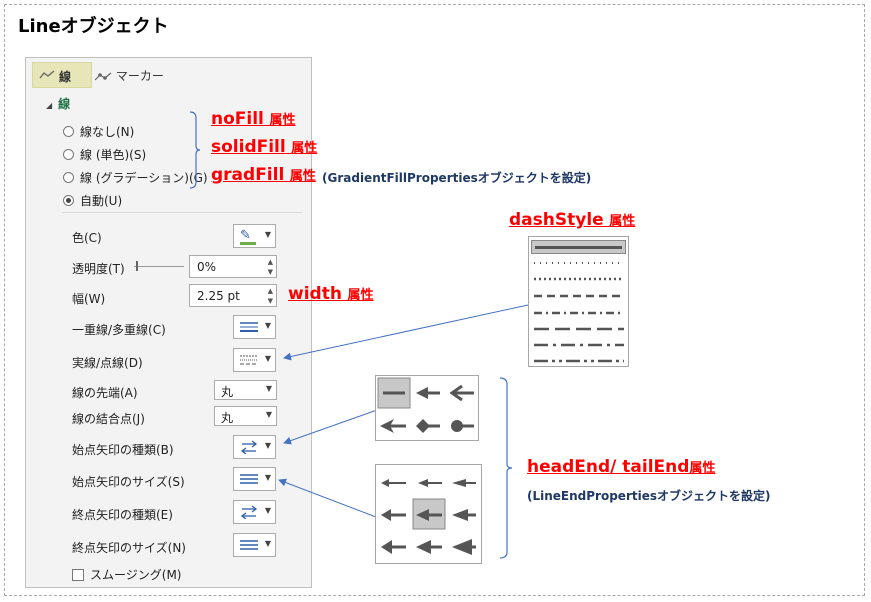 This screenshot has width=871, height=602. I want to click on dash-option-selected, so click(578, 247).